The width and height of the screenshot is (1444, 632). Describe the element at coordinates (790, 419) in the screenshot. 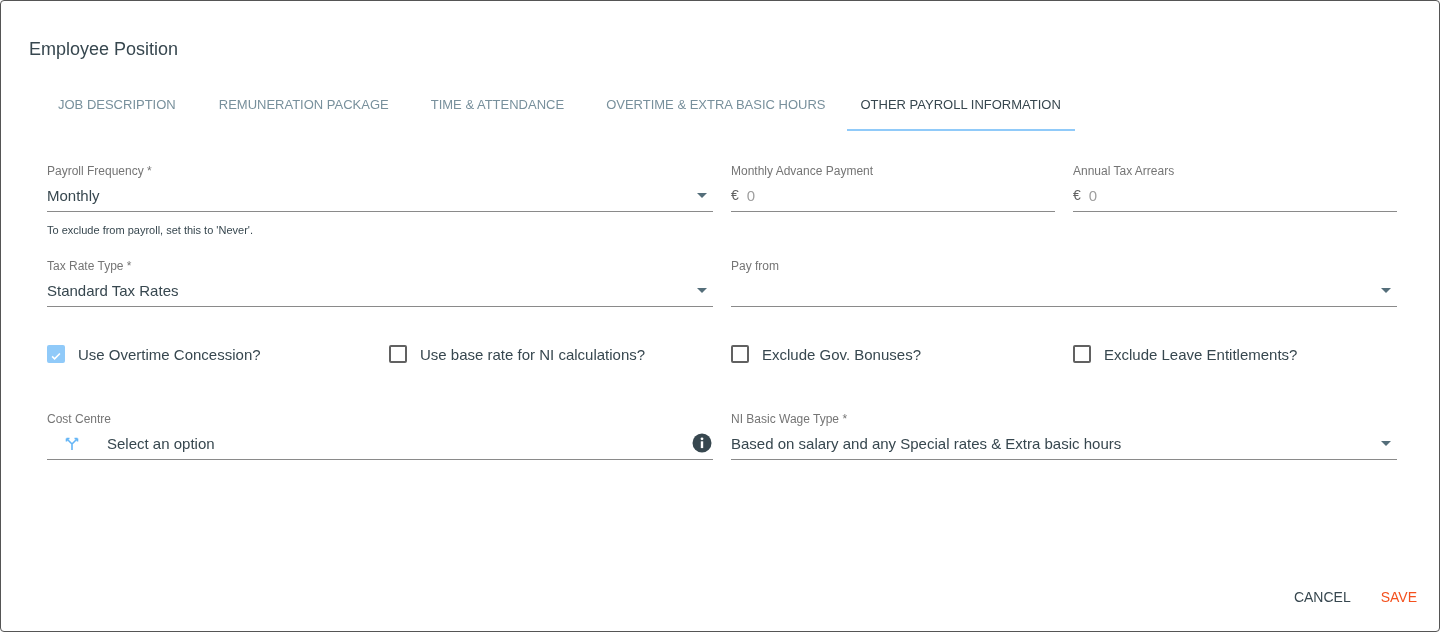

I see `field-label: NI Basic Wage Type *` at that location.